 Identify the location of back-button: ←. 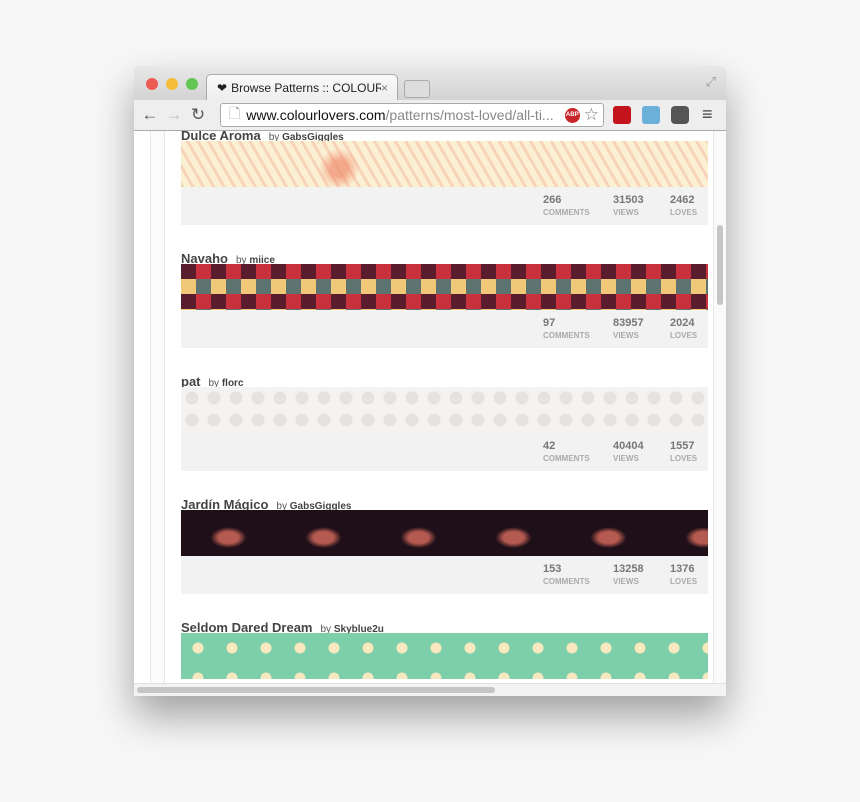
(150, 115).